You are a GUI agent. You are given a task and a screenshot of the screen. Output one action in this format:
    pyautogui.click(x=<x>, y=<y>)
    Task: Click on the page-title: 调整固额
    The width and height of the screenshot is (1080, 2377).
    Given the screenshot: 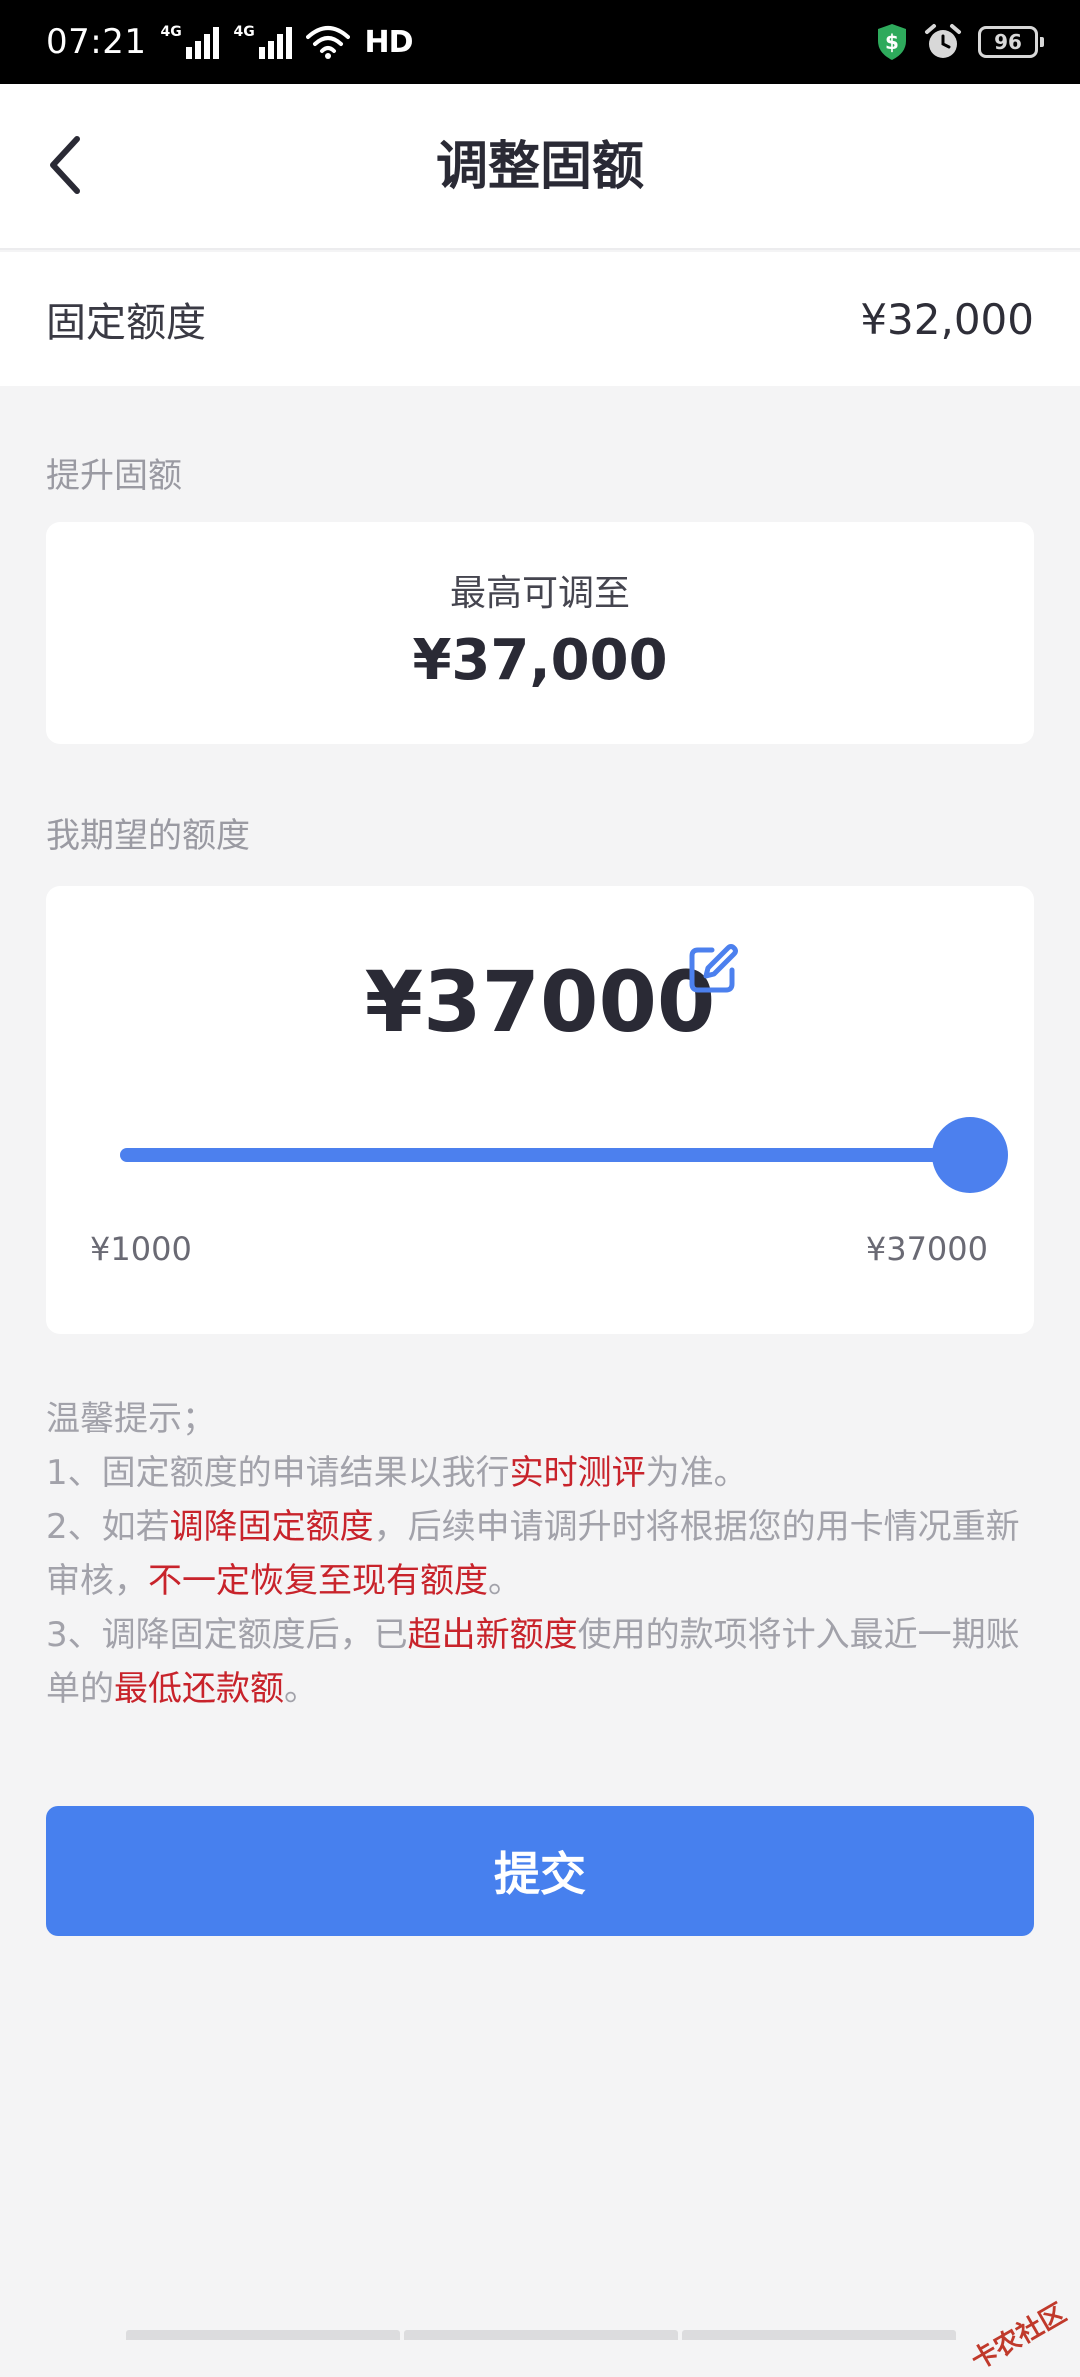 What is the action you would take?
    pyautogui.click(x=539, y=167)
    